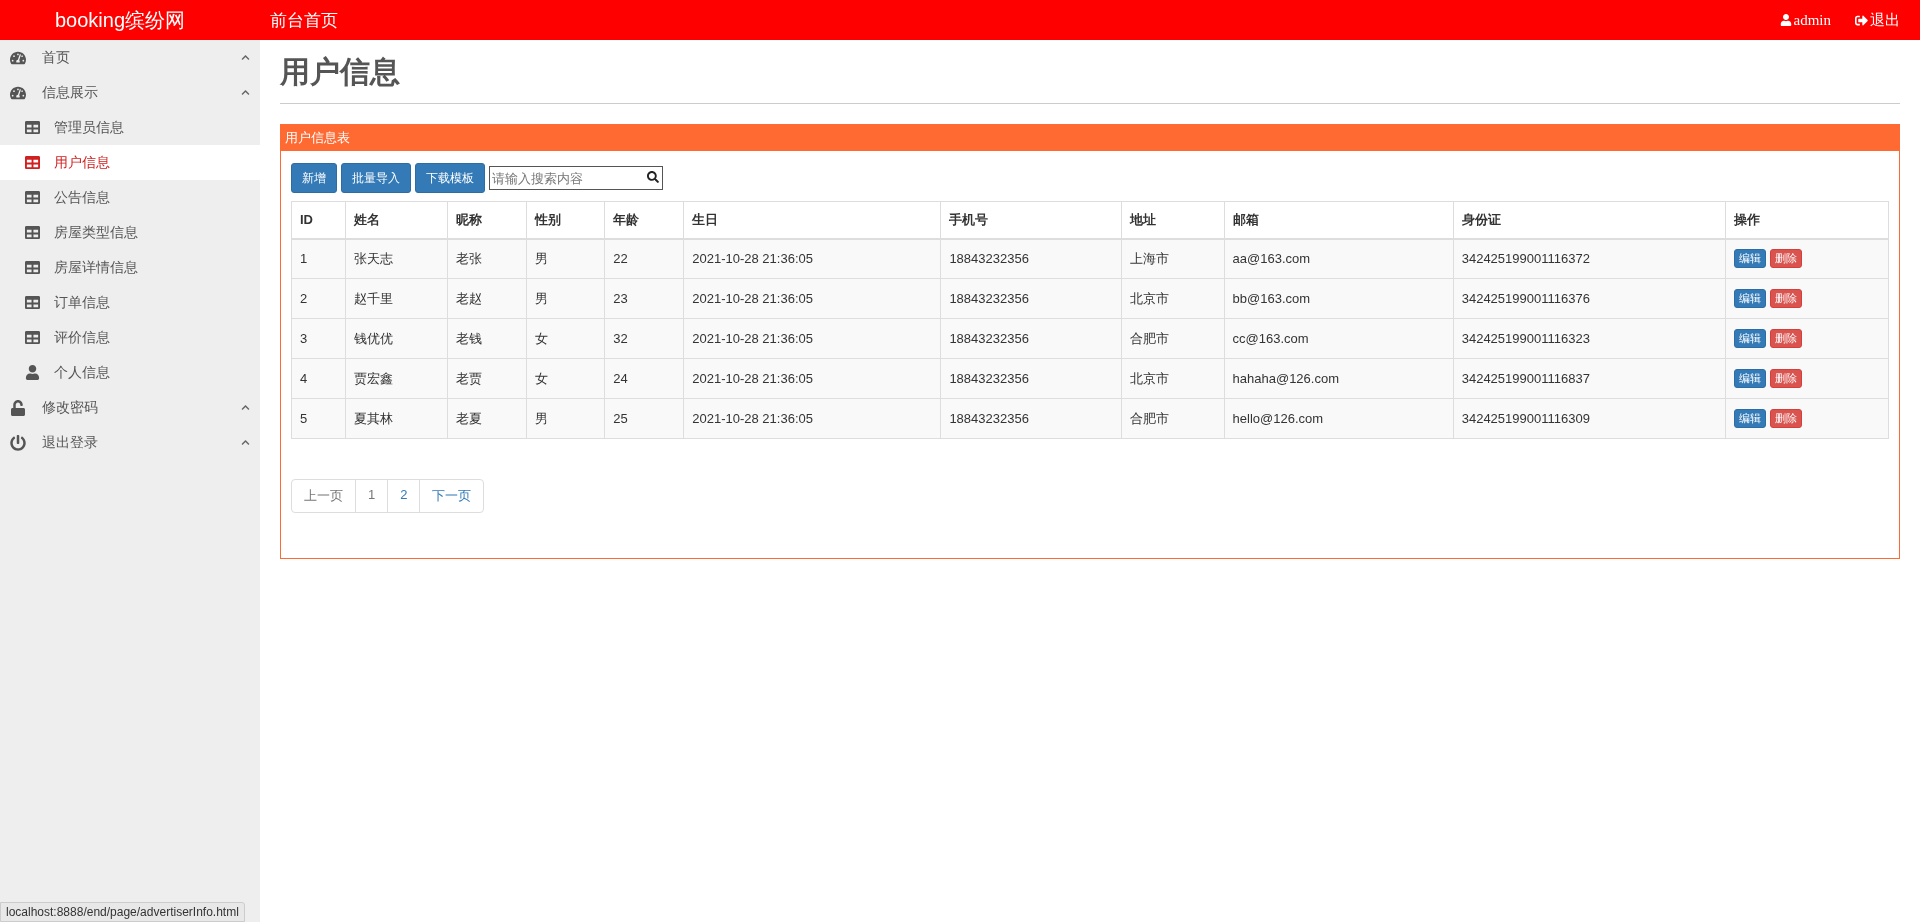  I want to click on column-header: 年龄, so click(644, 220).